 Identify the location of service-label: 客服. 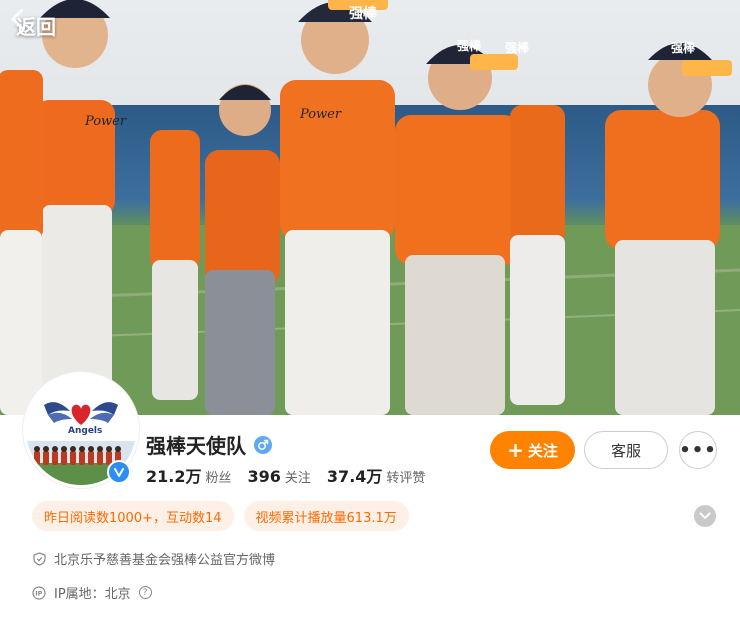
(625, 450).